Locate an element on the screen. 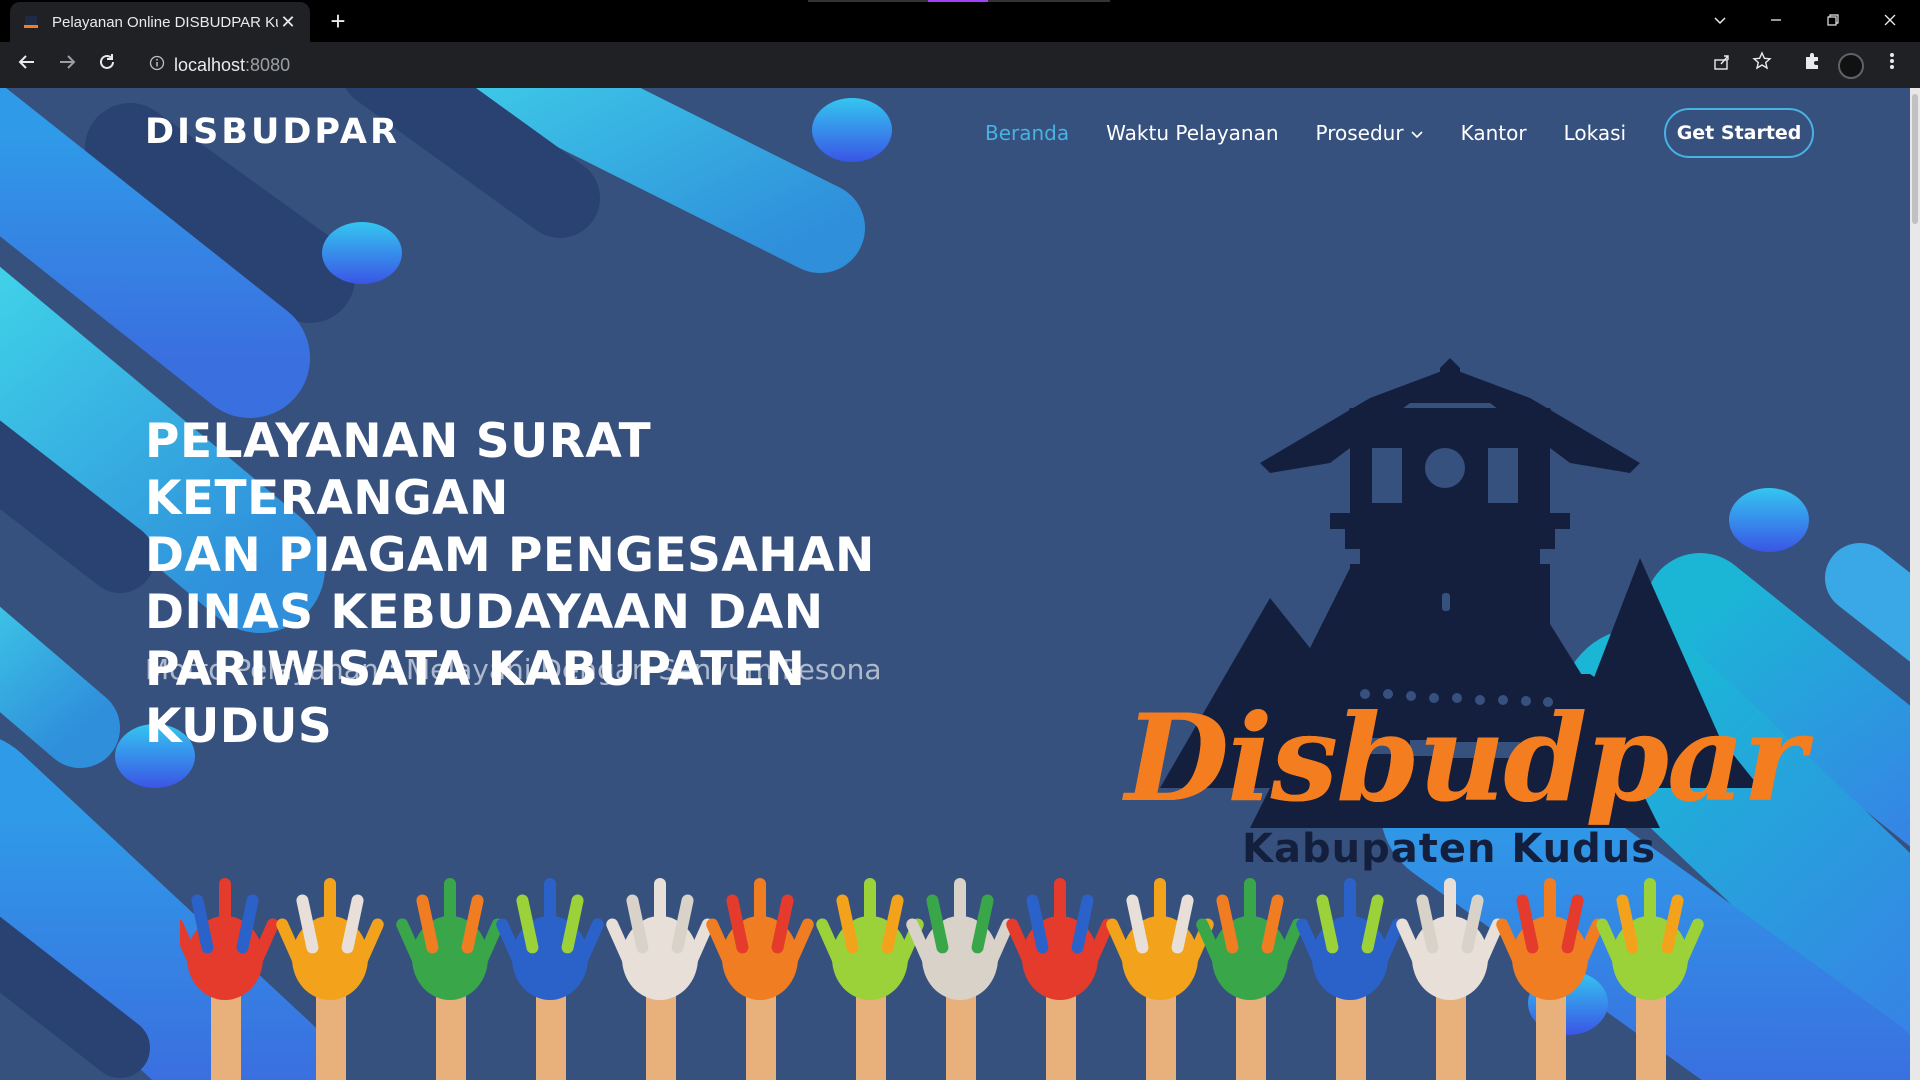  page-scrollbar is located at coordinates (1915, 584).